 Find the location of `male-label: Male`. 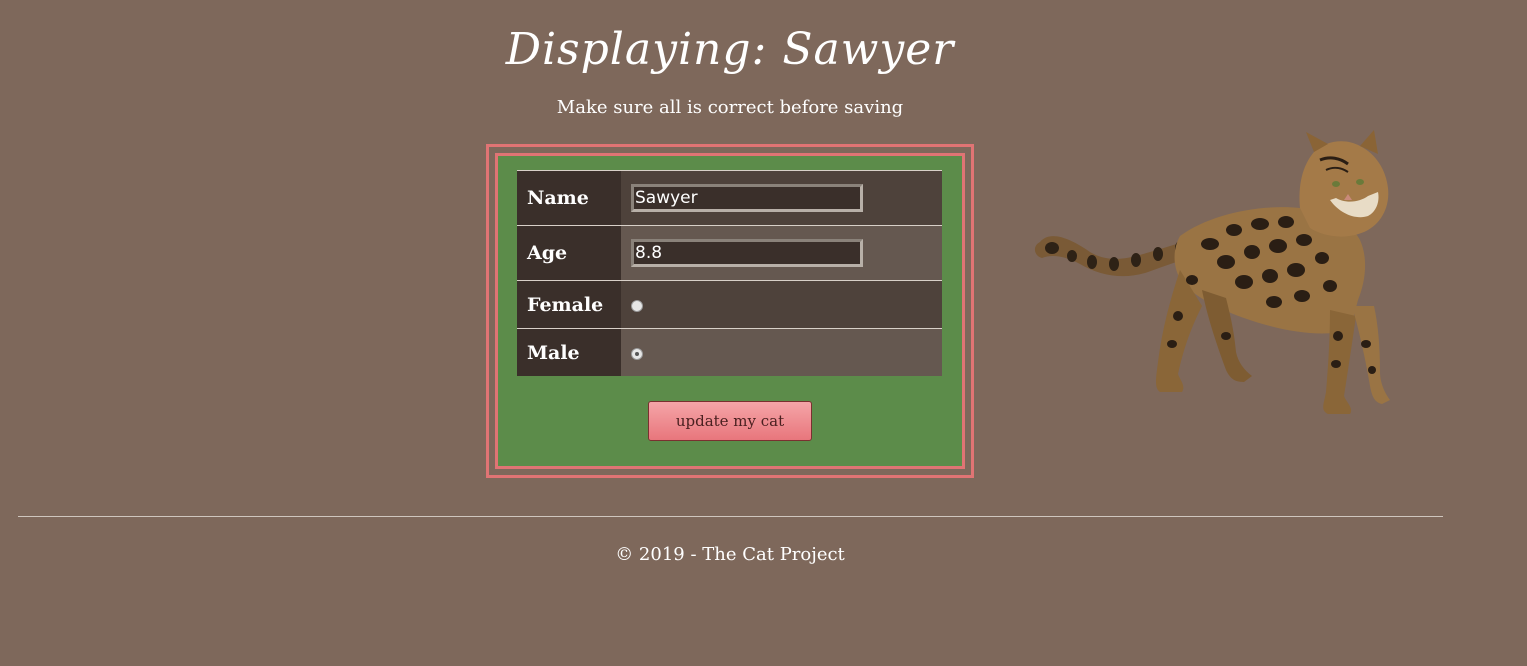

male-label: Male is located at coordinates (569, 352).